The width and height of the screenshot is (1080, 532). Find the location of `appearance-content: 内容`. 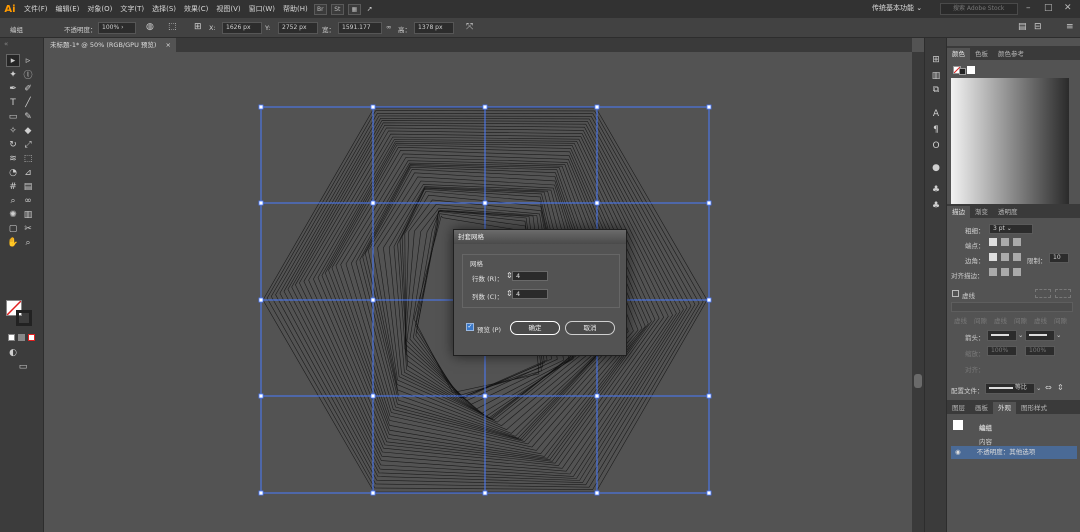

appearance-content: 内容 is located at coordinates (985, 441).